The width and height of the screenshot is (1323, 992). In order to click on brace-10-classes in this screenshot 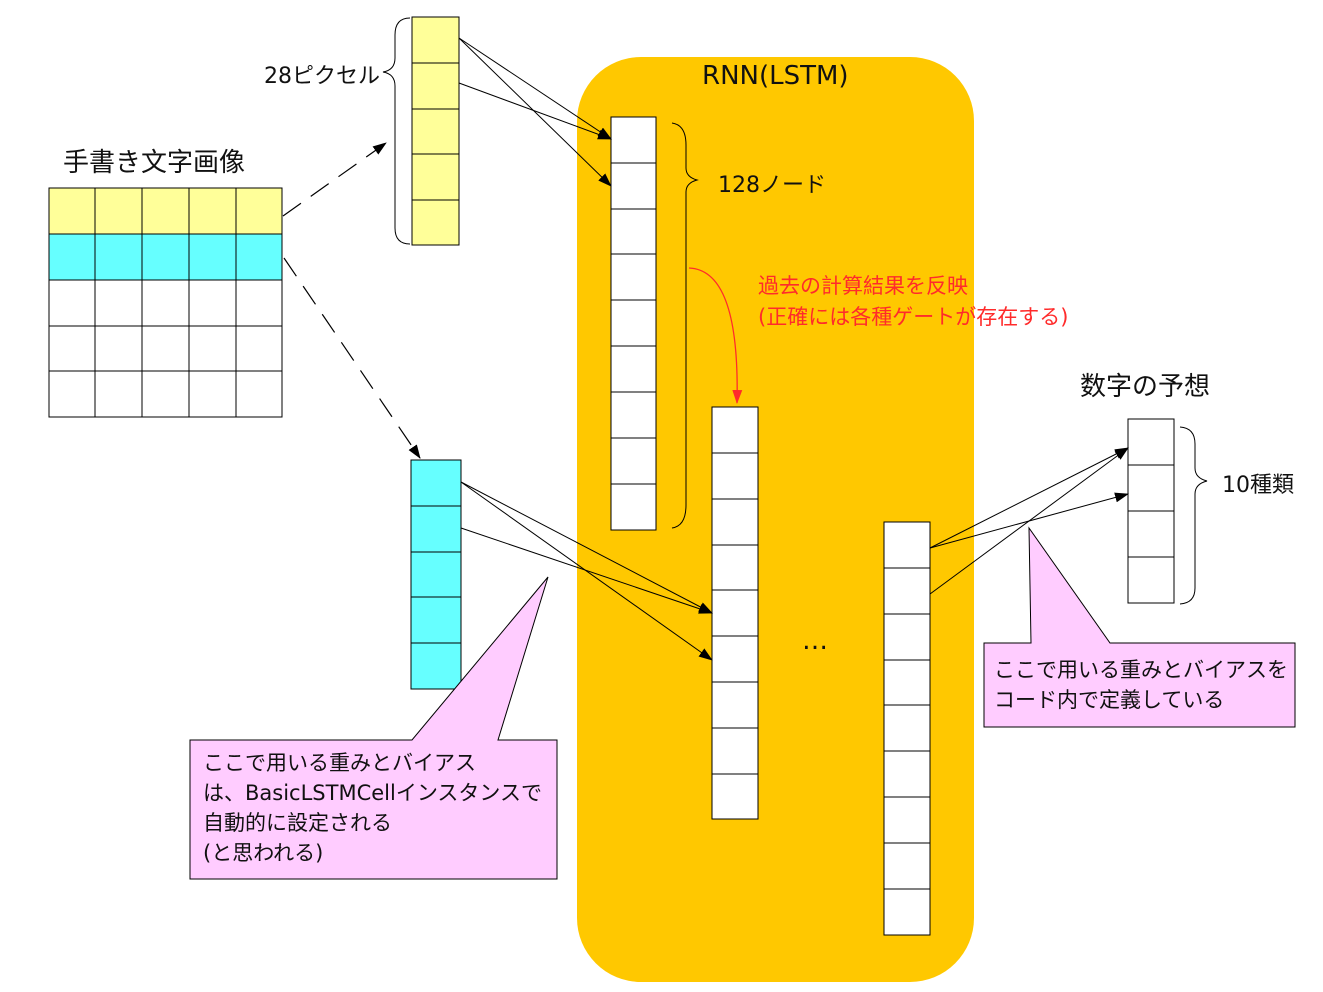, I will do `click(1193, 515)`.